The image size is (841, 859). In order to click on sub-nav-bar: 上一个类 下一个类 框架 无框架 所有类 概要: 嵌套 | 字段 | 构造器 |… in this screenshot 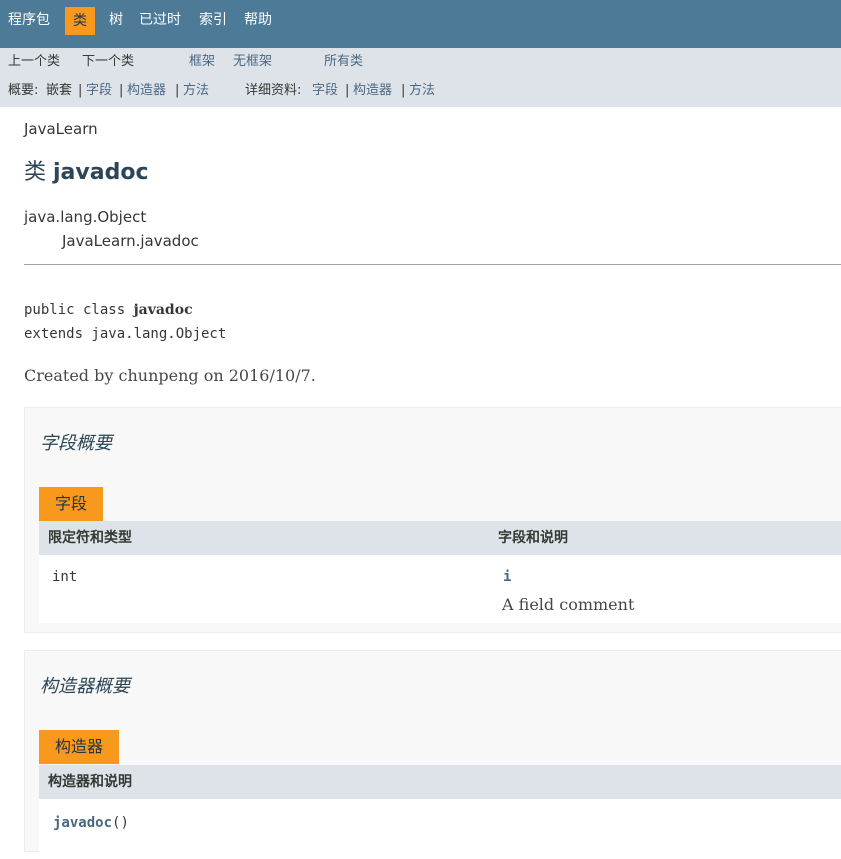, I will do `click(420, 77)`.